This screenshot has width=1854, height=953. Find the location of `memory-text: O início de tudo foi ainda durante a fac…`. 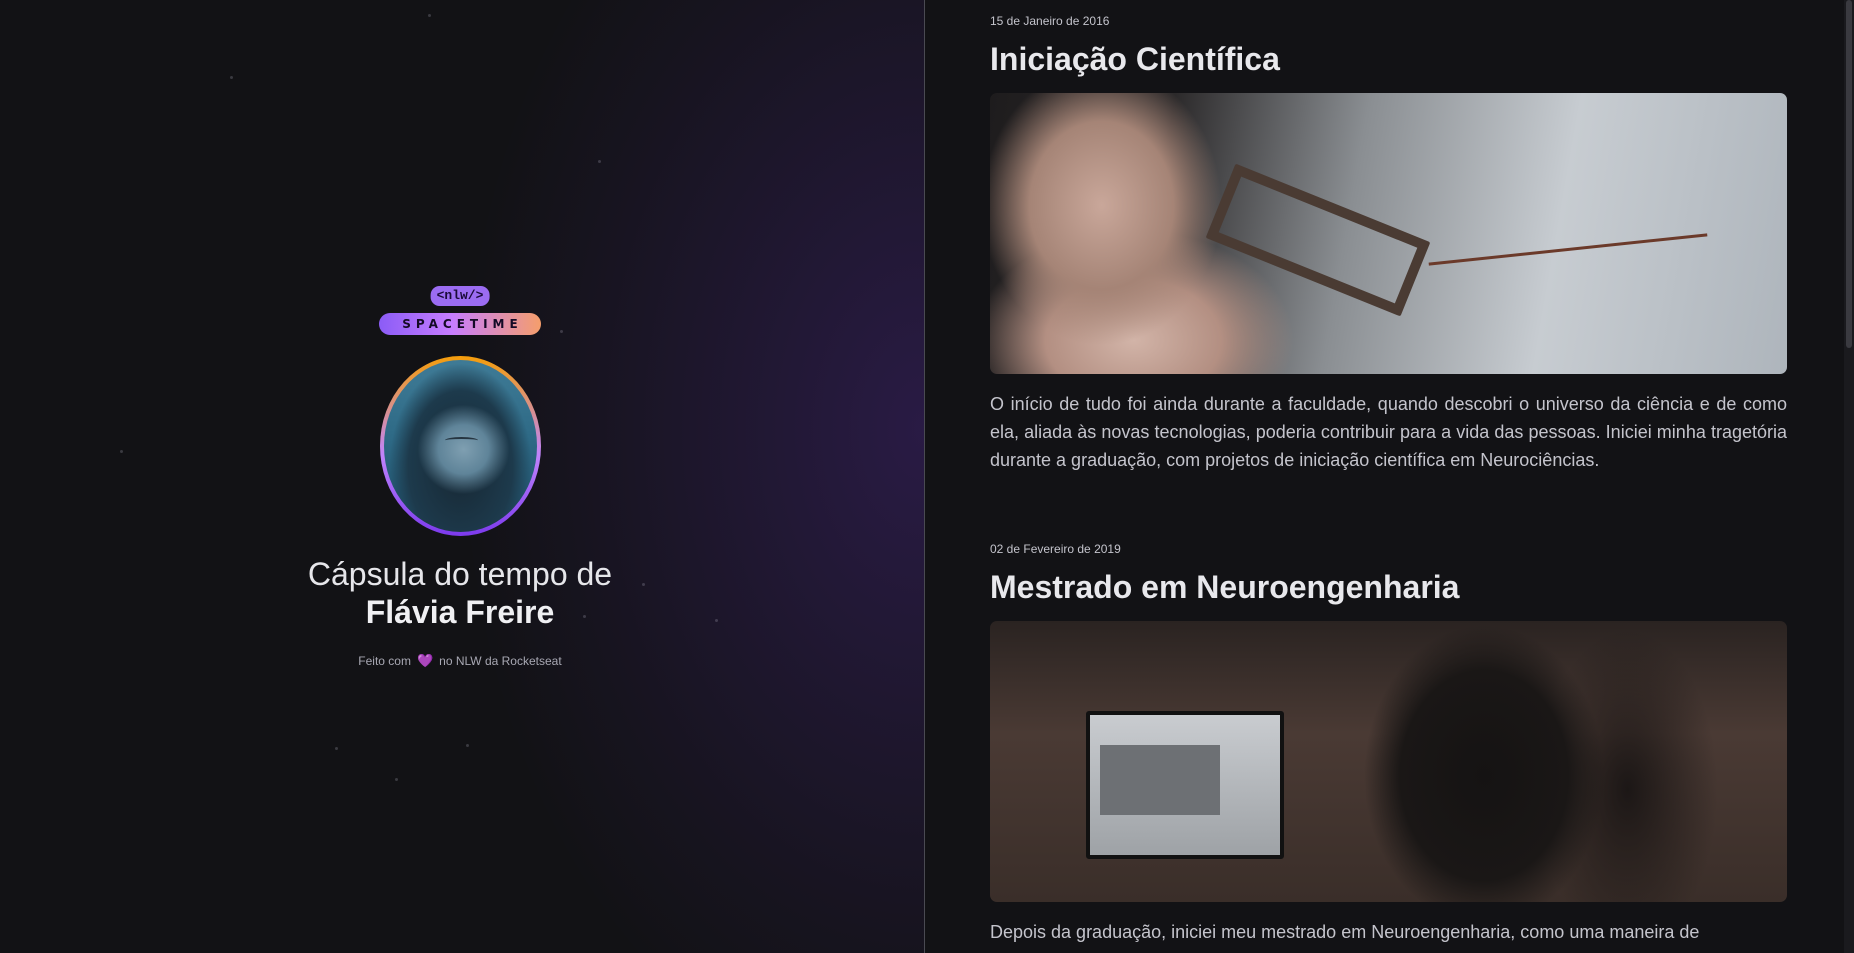

memory-text: O início de tudo foi ainda durante a fac… is located at coordinates (1388, 432).